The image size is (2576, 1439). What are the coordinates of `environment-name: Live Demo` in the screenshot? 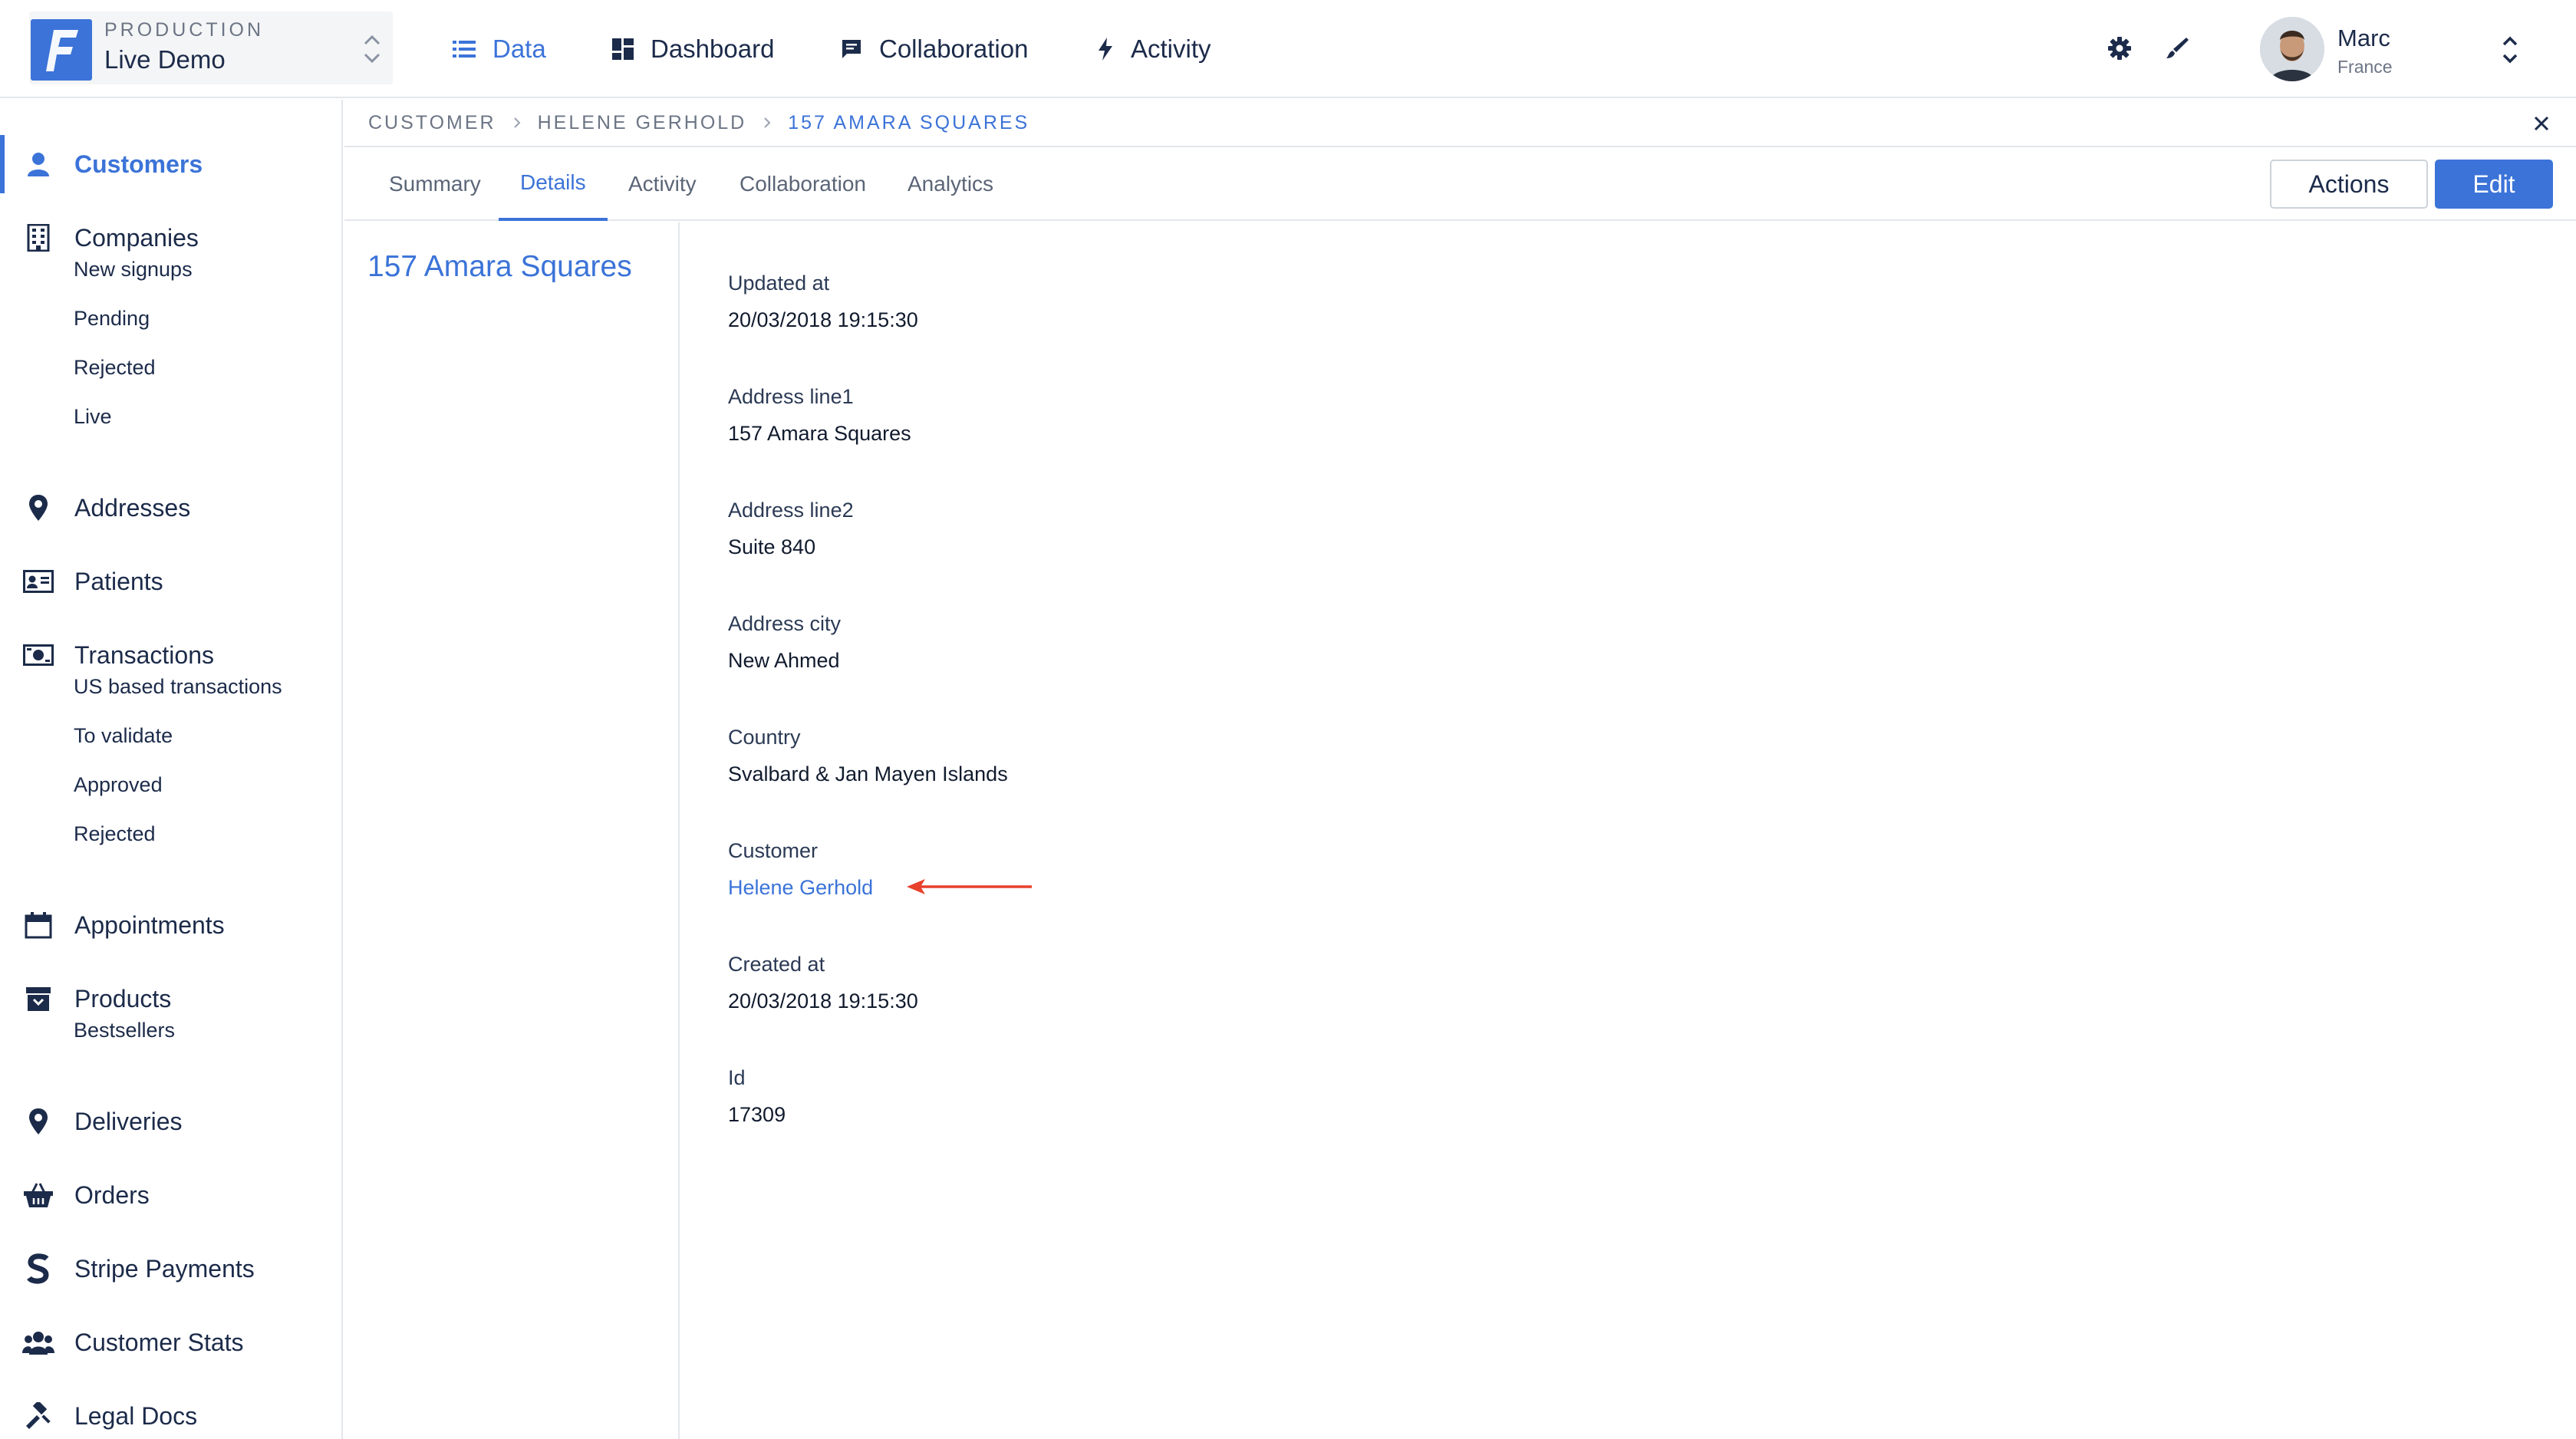 It's located at (165, 59).